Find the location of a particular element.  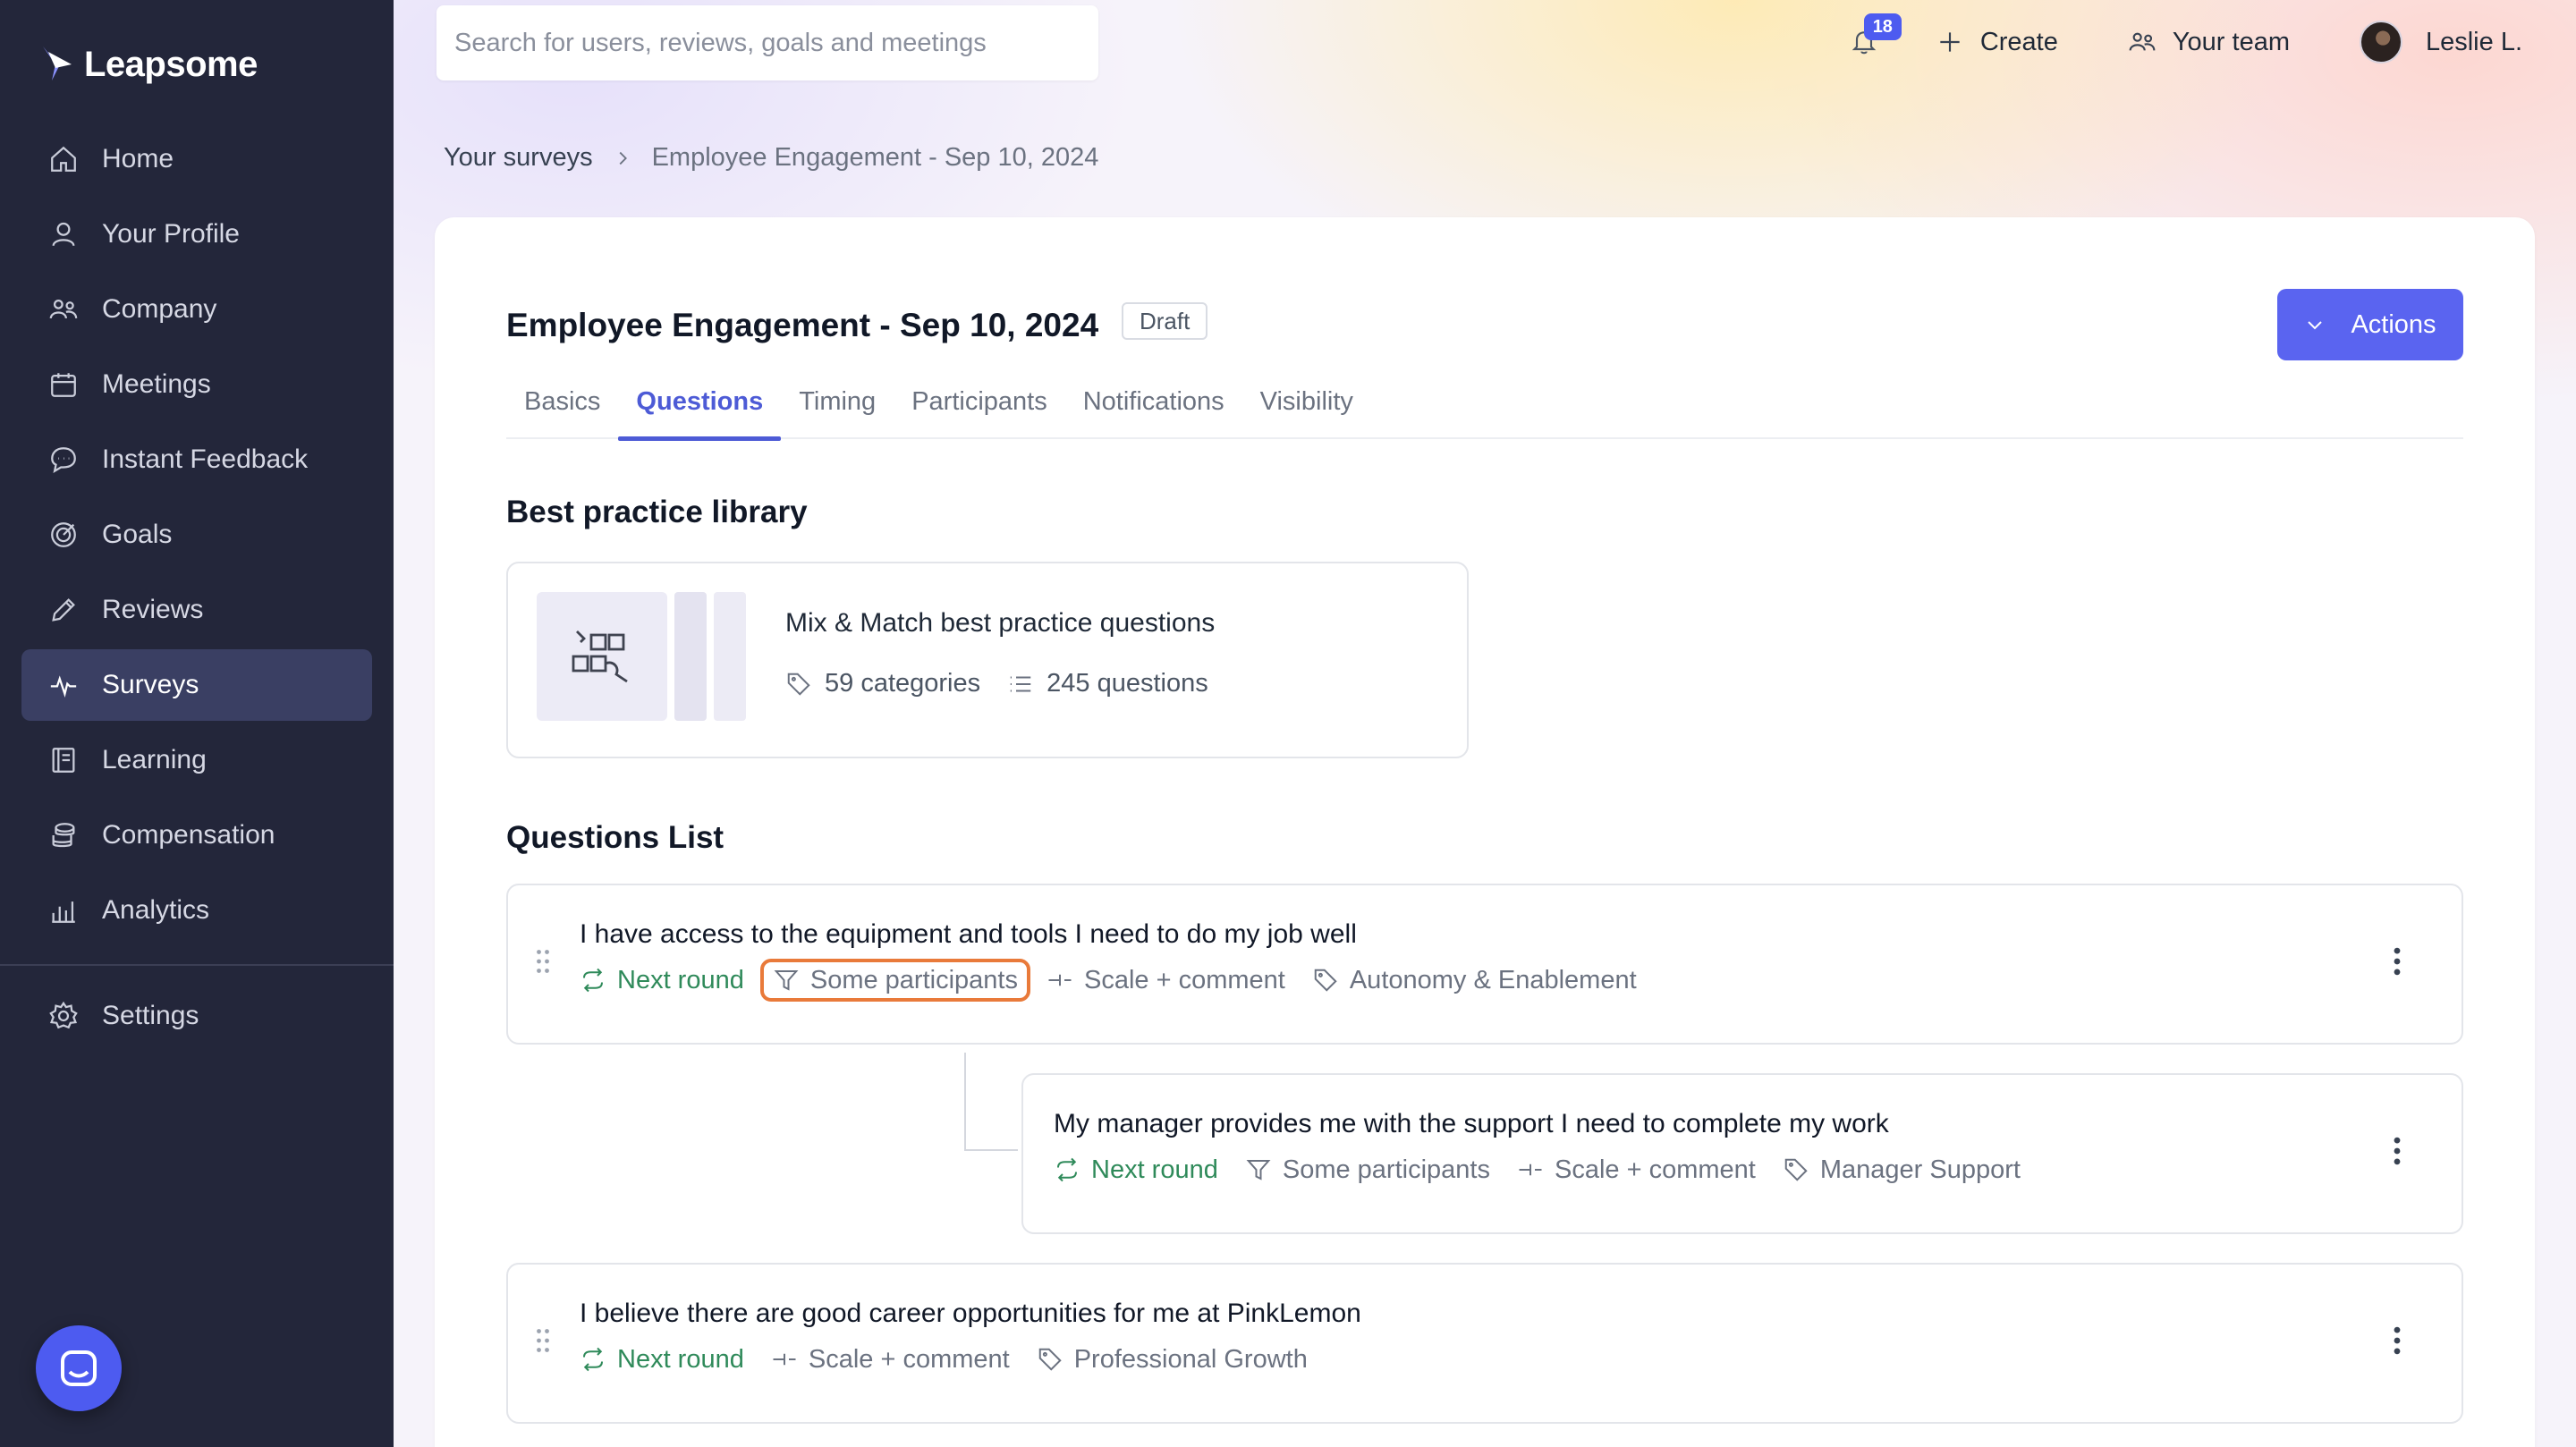

page-title: Employee Engagement - Sep 10, 2024 is located at coordinates (802, 325).